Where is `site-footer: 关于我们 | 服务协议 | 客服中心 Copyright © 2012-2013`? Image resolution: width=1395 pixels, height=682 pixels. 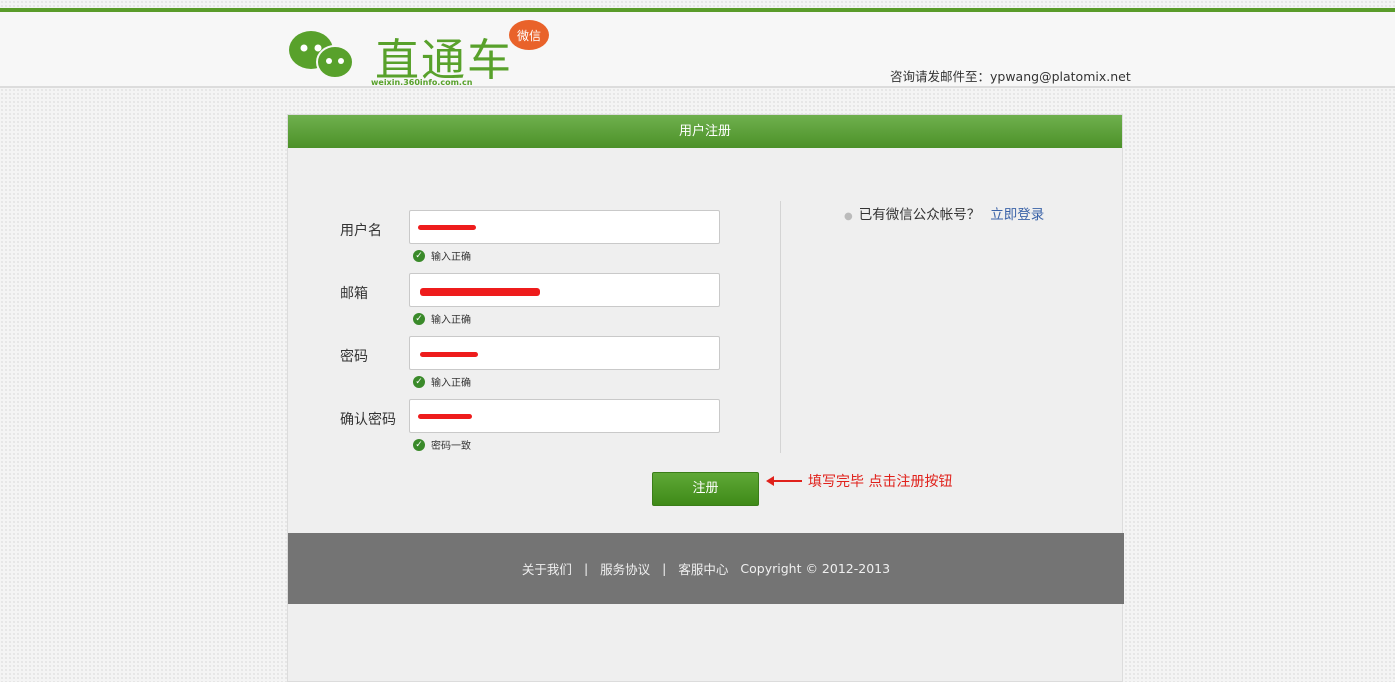 site-footer: 关于我们 | 服务协议 | 客服中心 Copyright © 2012-2013 is located at coordinates (706, 568).